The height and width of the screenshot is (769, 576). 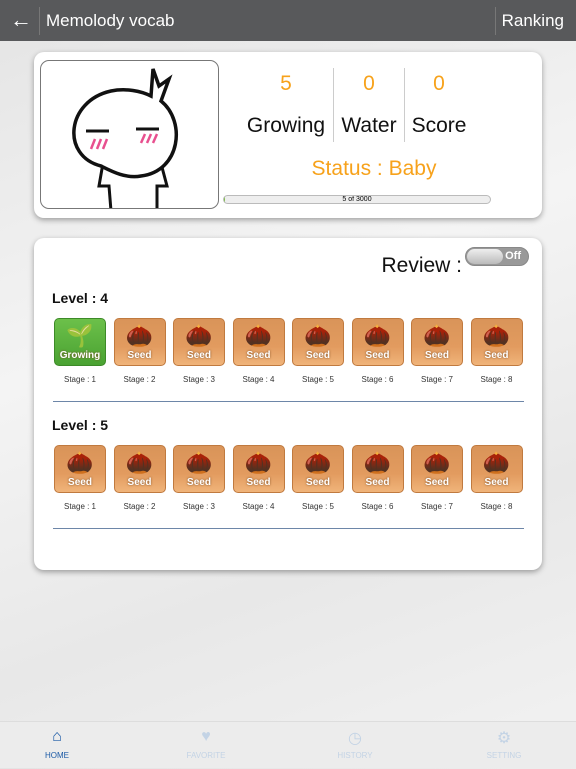 I want to click on stat-score: 0 Score, so click(x=439, y=105).